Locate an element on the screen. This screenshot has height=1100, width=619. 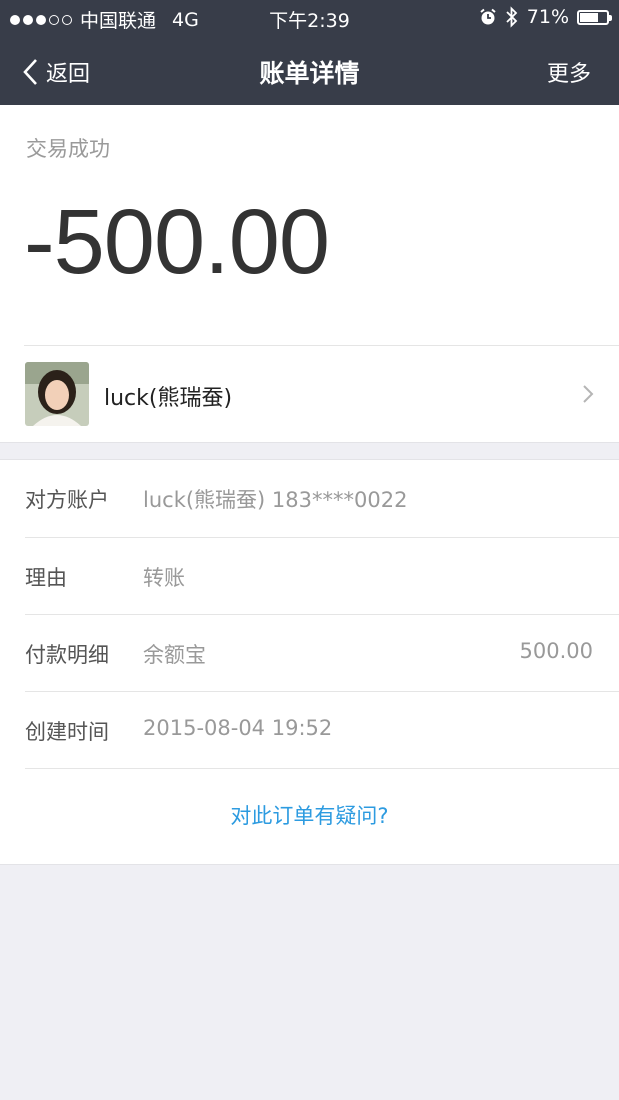
bluetooth-icon is located at coordinates (512, 17).